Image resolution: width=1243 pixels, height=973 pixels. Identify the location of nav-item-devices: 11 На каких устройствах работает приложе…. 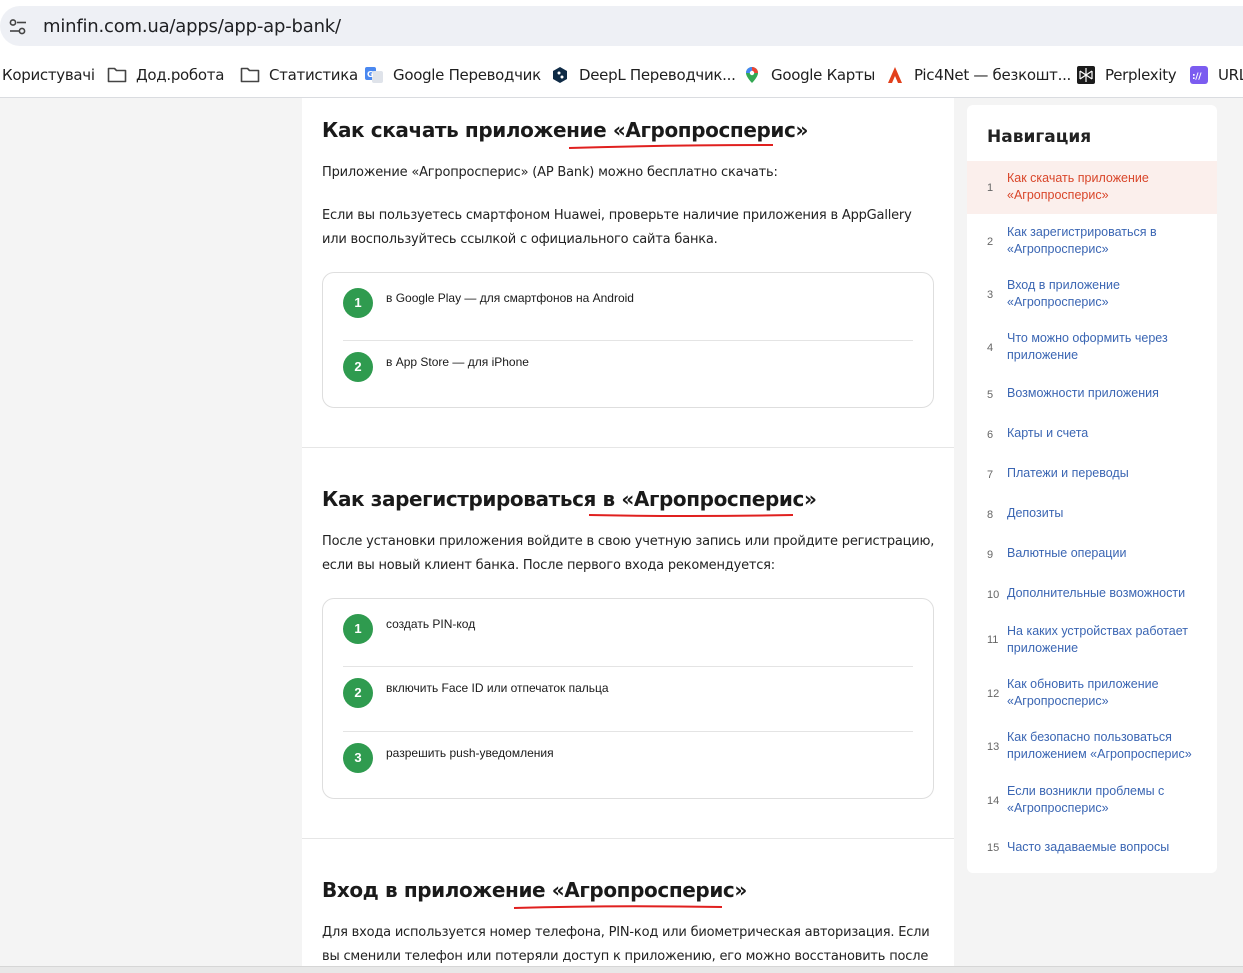
(1092, 642).